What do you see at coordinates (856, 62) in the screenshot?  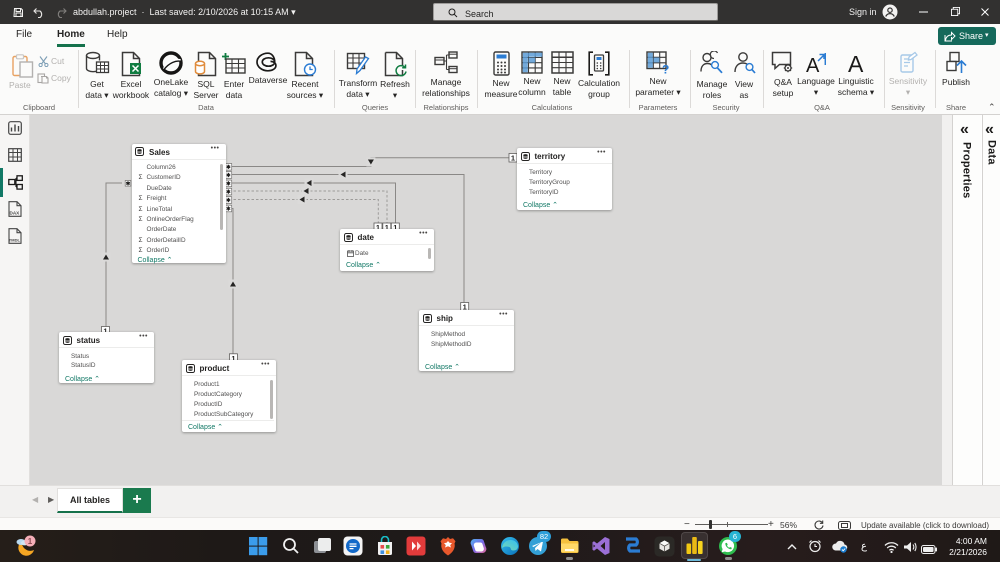 I see `svg-text: A` at bounding box center [856, 62].